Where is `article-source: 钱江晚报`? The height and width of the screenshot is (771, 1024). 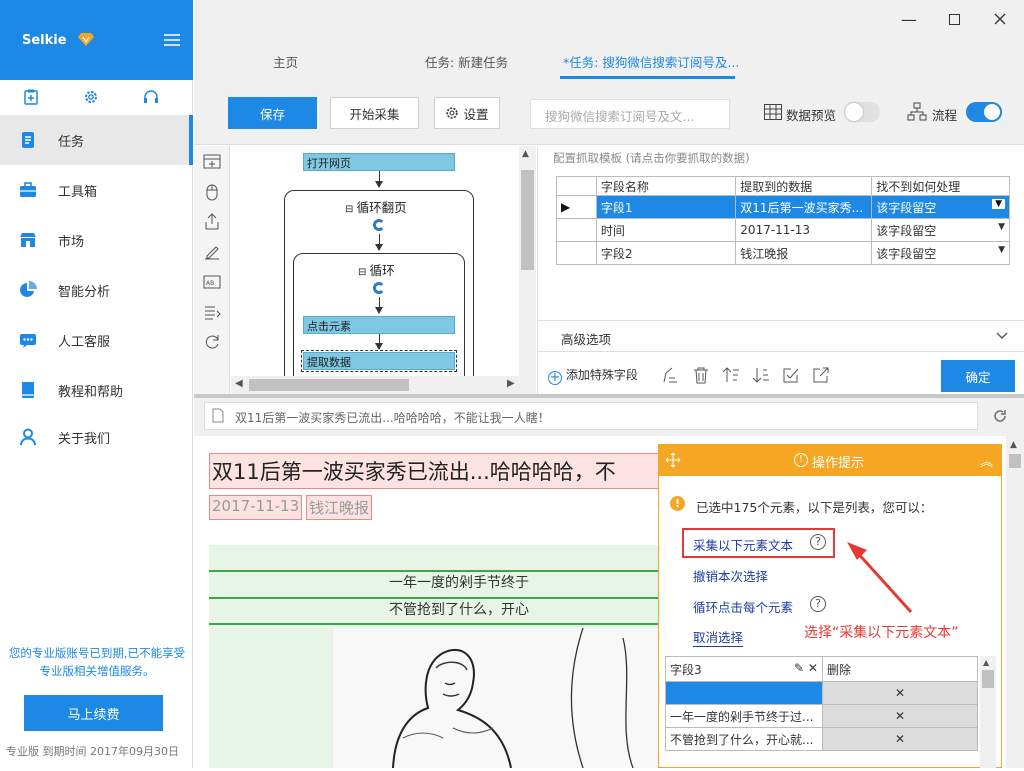
article-source: 钱江晚报 is located at coordinates (339, 507).